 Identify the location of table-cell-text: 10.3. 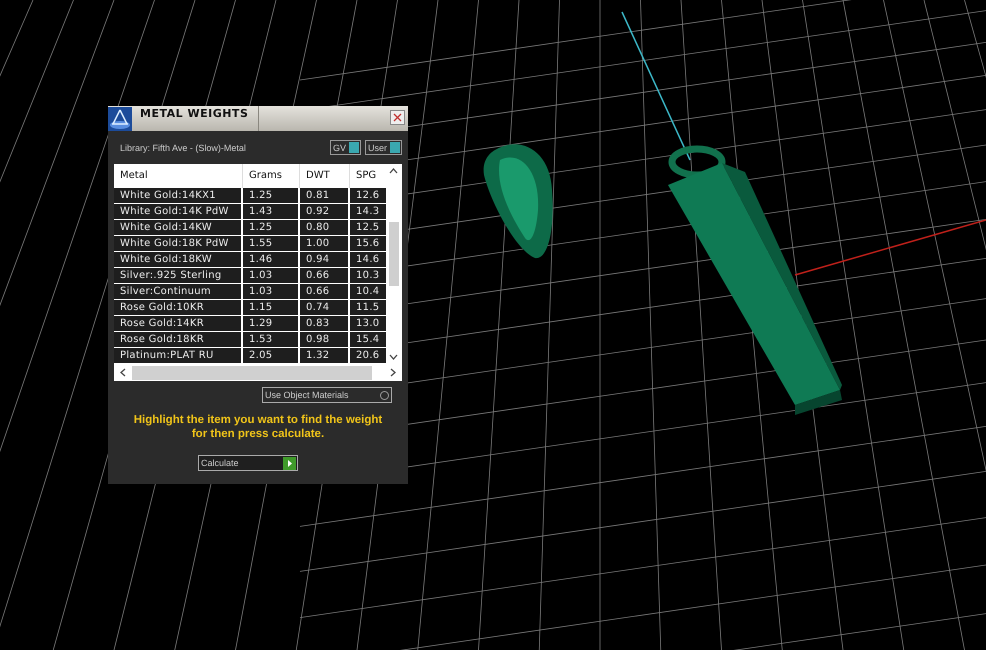
(367, 276).